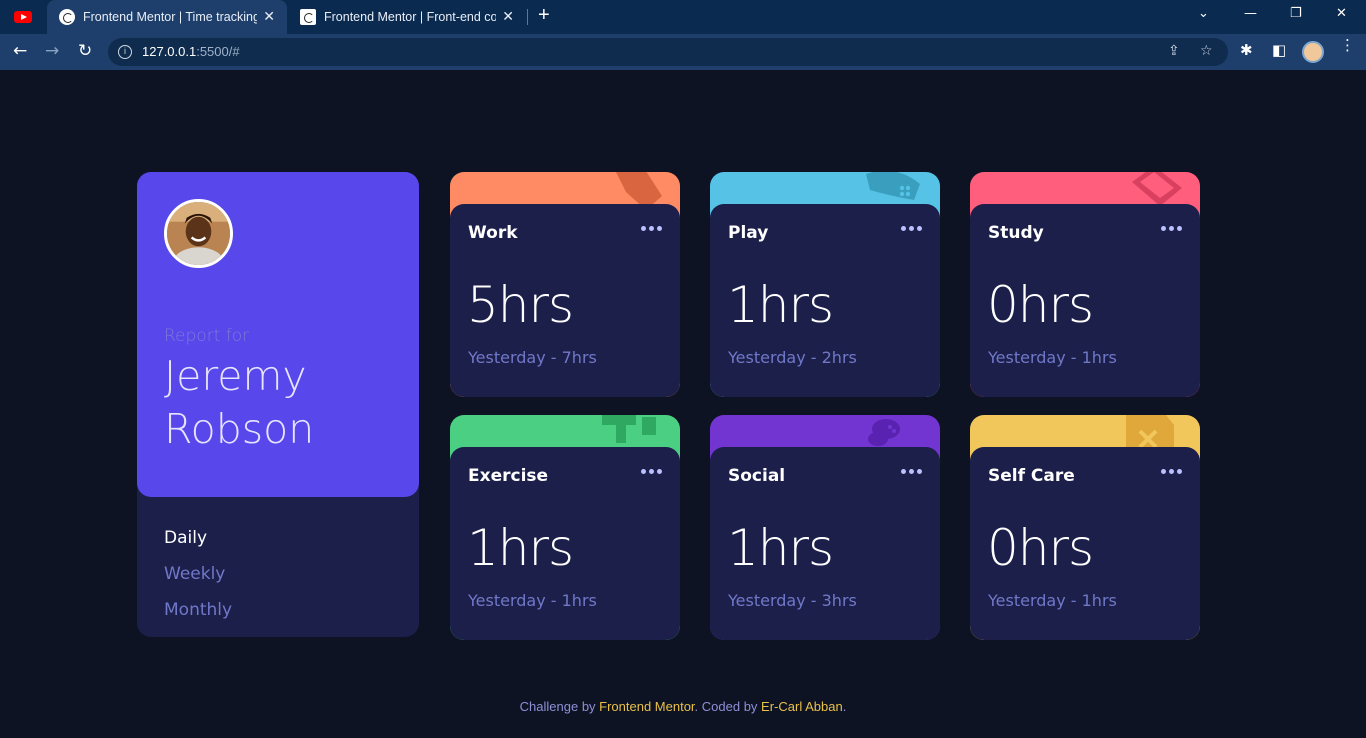 The height and width of the screenshot is (738, 1366). I want to click on card-play: Play 1hrs Yesterday - 2hrs, so click(825, 284).